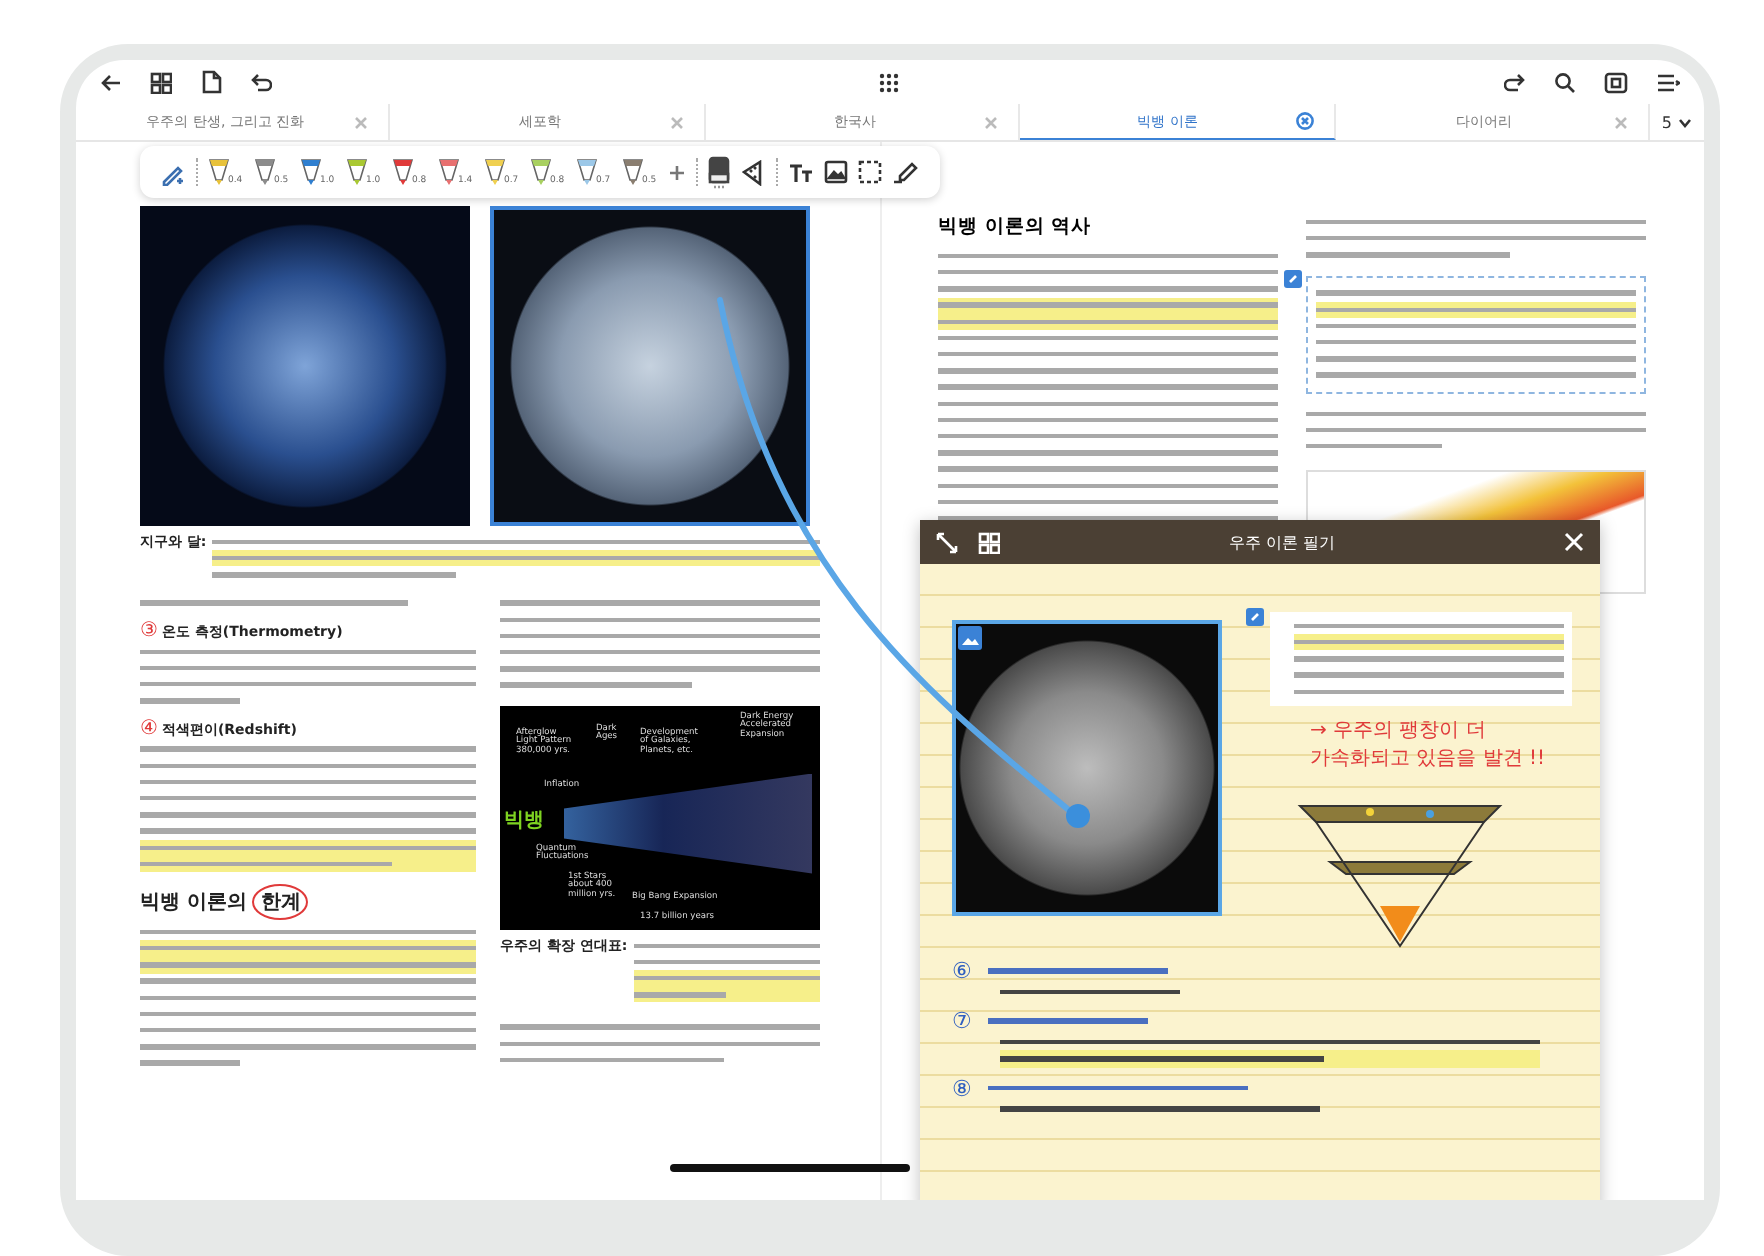  What do you see at coordinates (753, 172) in the screenshot?
I see `ruler-icon` at bounding box center [753, 172].